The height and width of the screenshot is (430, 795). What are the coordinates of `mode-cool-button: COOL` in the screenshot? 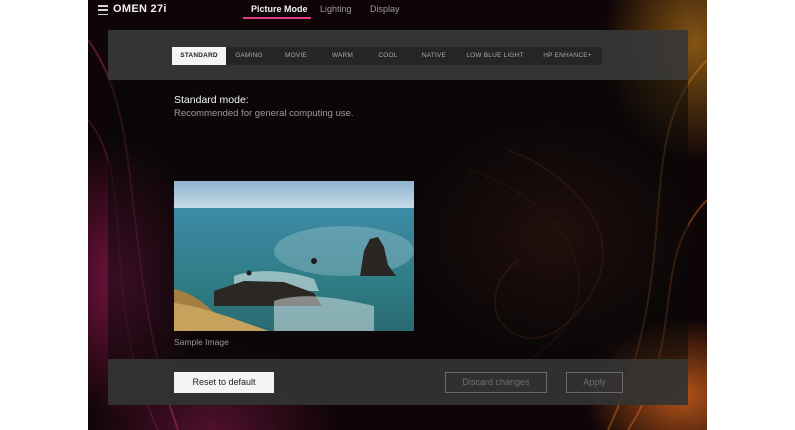 It's located at (388, 56).